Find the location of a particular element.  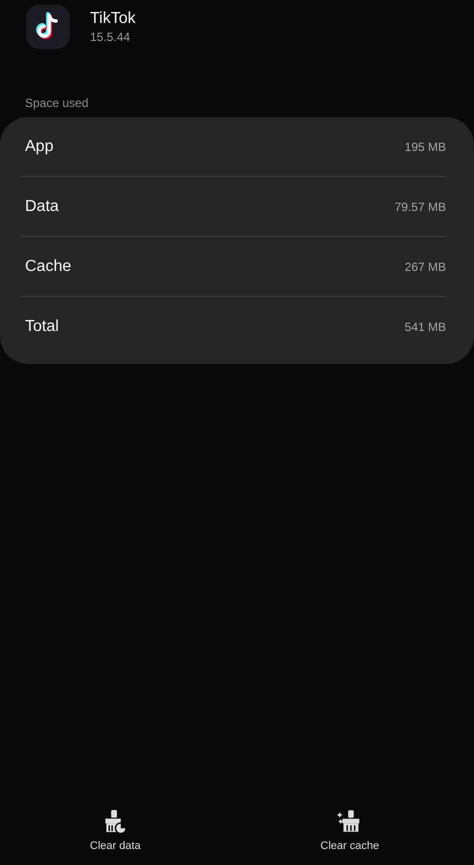

app-version: 15.5.44 is located at coordinates (111, 37).